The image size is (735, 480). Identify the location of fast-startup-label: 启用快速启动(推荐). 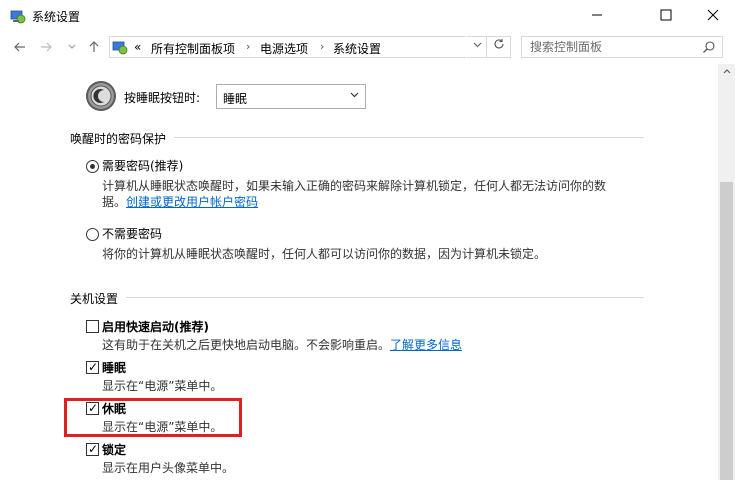
(155, 326).